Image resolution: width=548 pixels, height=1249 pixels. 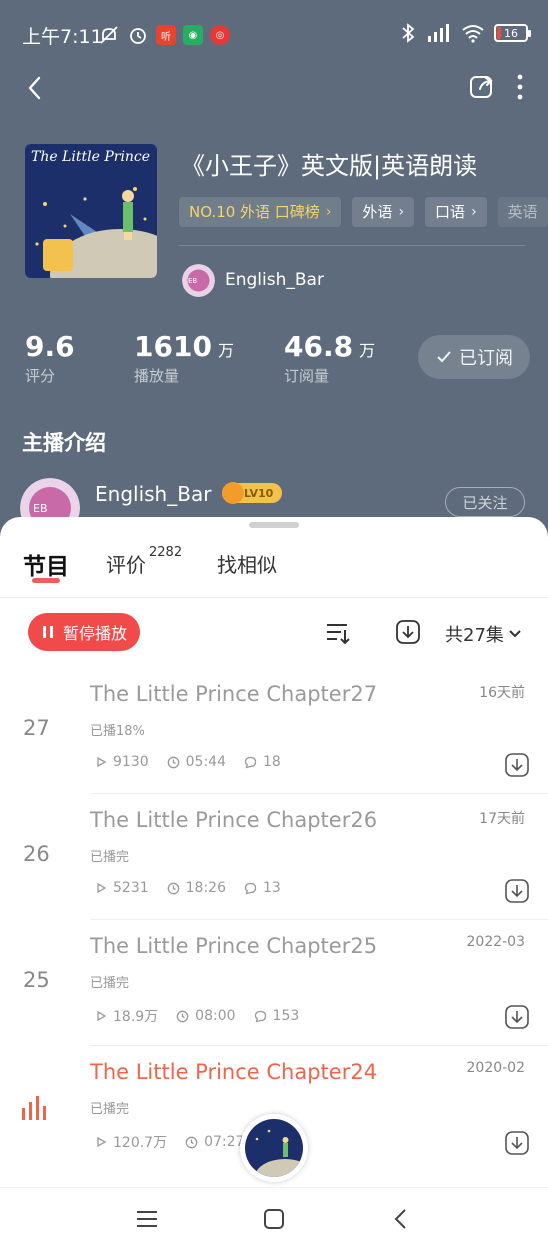 What do you see at coordinates (91, 211) in the screenshot?
I see `album-cover: The Little Prince` at bounding box center [91, 211].